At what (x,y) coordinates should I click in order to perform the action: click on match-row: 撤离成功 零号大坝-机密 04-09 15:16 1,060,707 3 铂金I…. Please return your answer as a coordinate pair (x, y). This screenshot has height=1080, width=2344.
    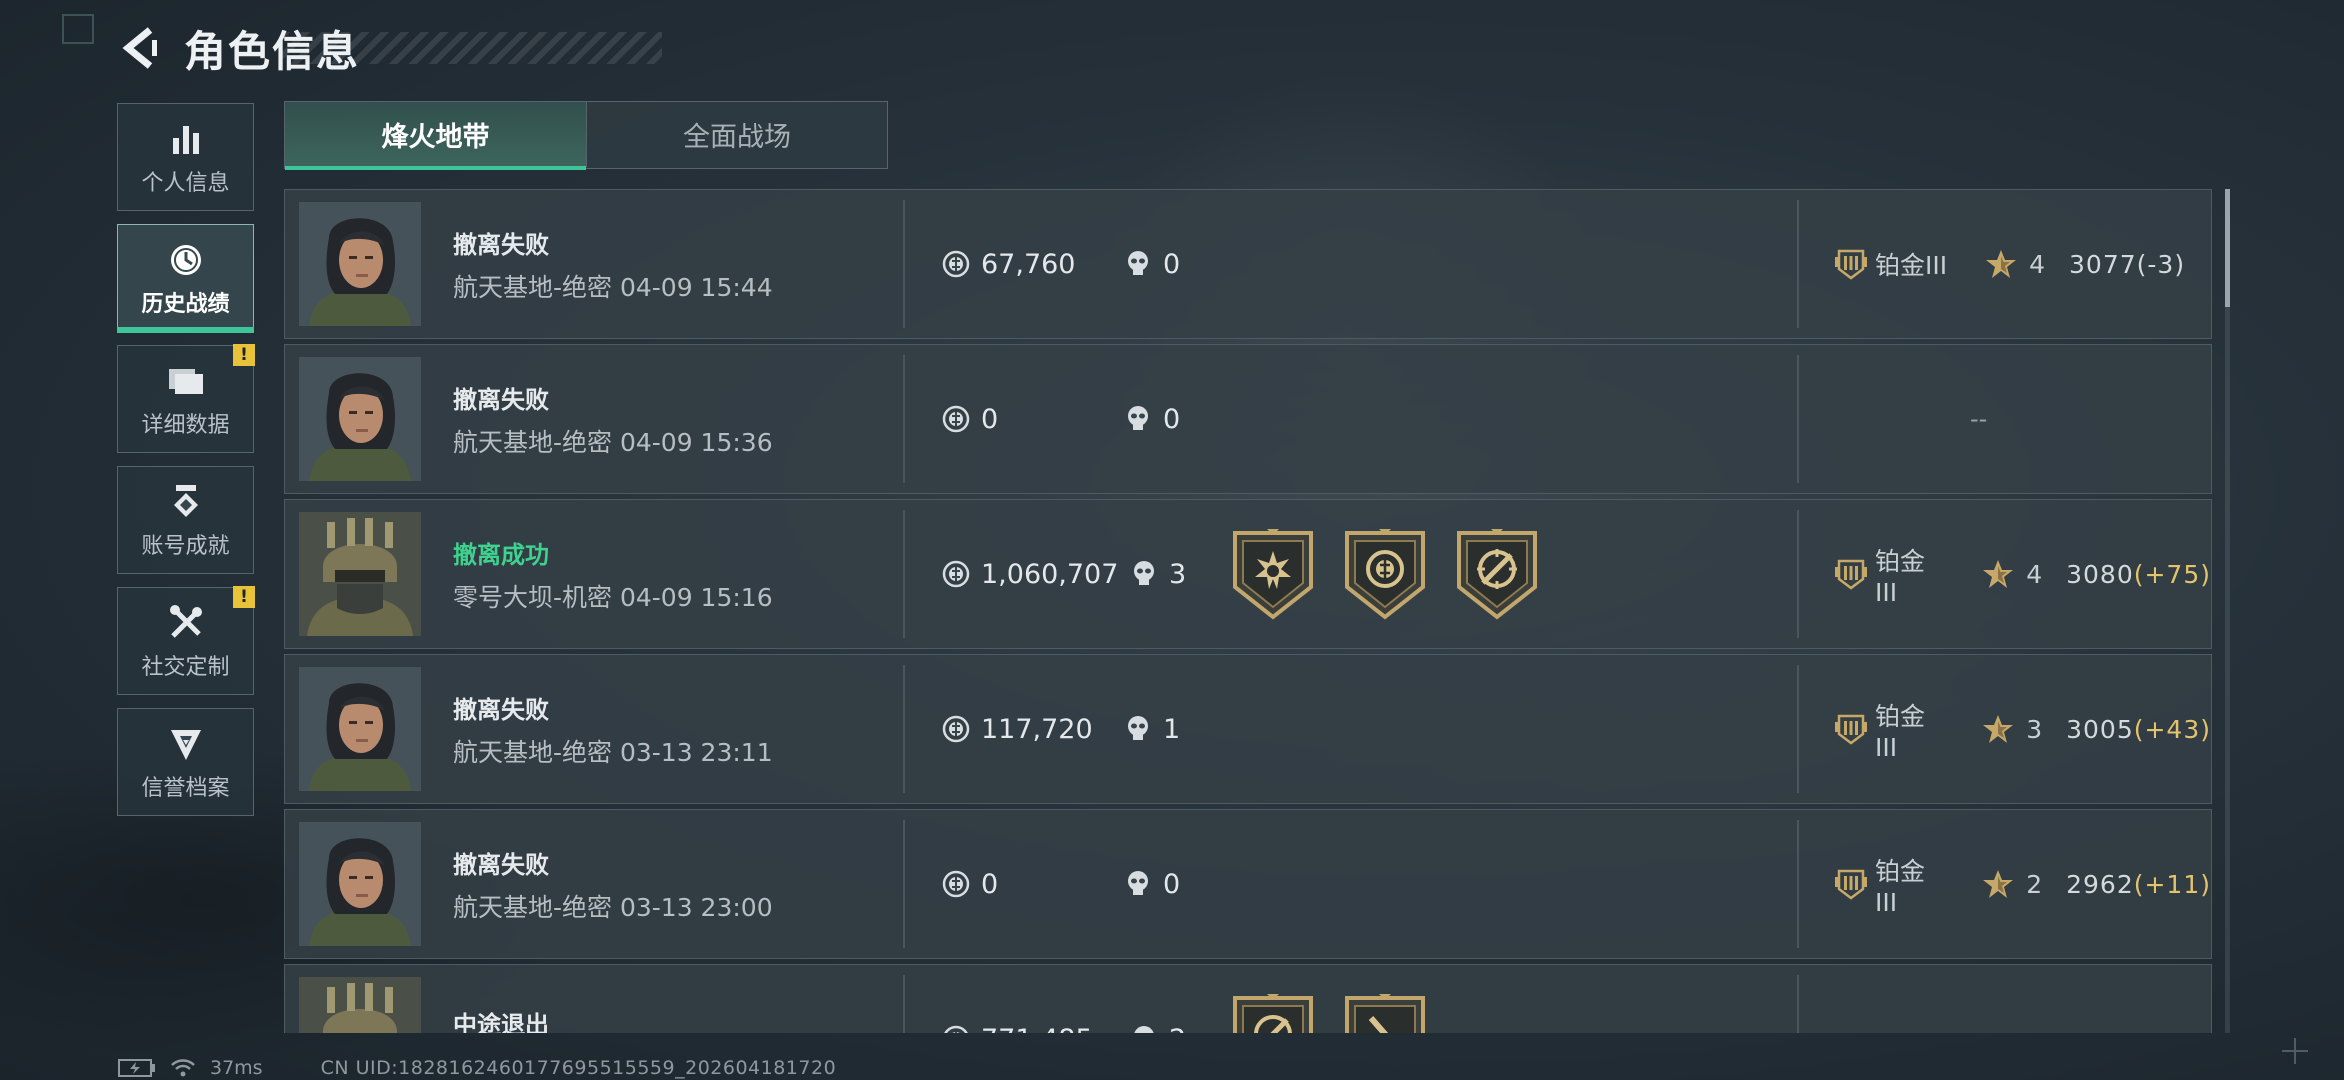
    Looking at the image, I should click on (1248, 574).